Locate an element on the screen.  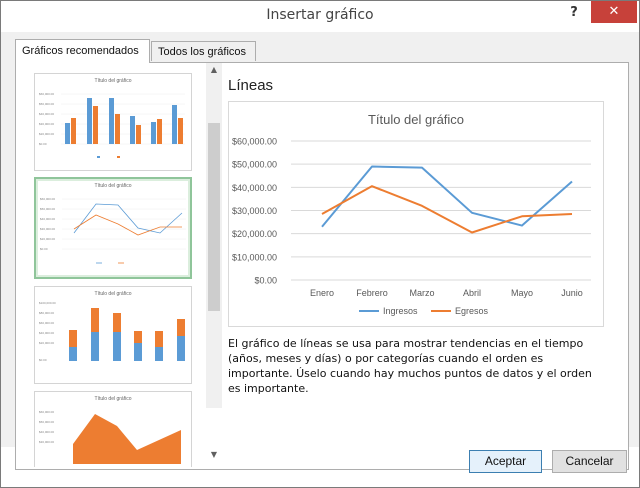
y-tick-label: $20,000.00 is located at coordinates (254, 234).